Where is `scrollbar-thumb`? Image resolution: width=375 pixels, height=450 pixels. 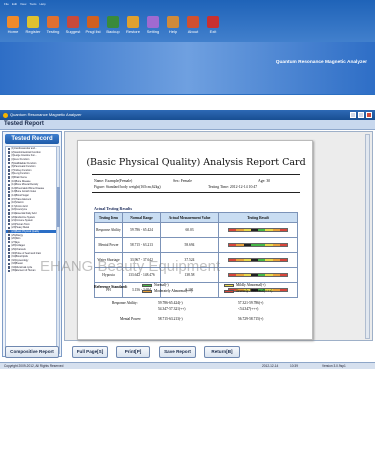
scrollbar-thumb is located at coordinates (58, 207).